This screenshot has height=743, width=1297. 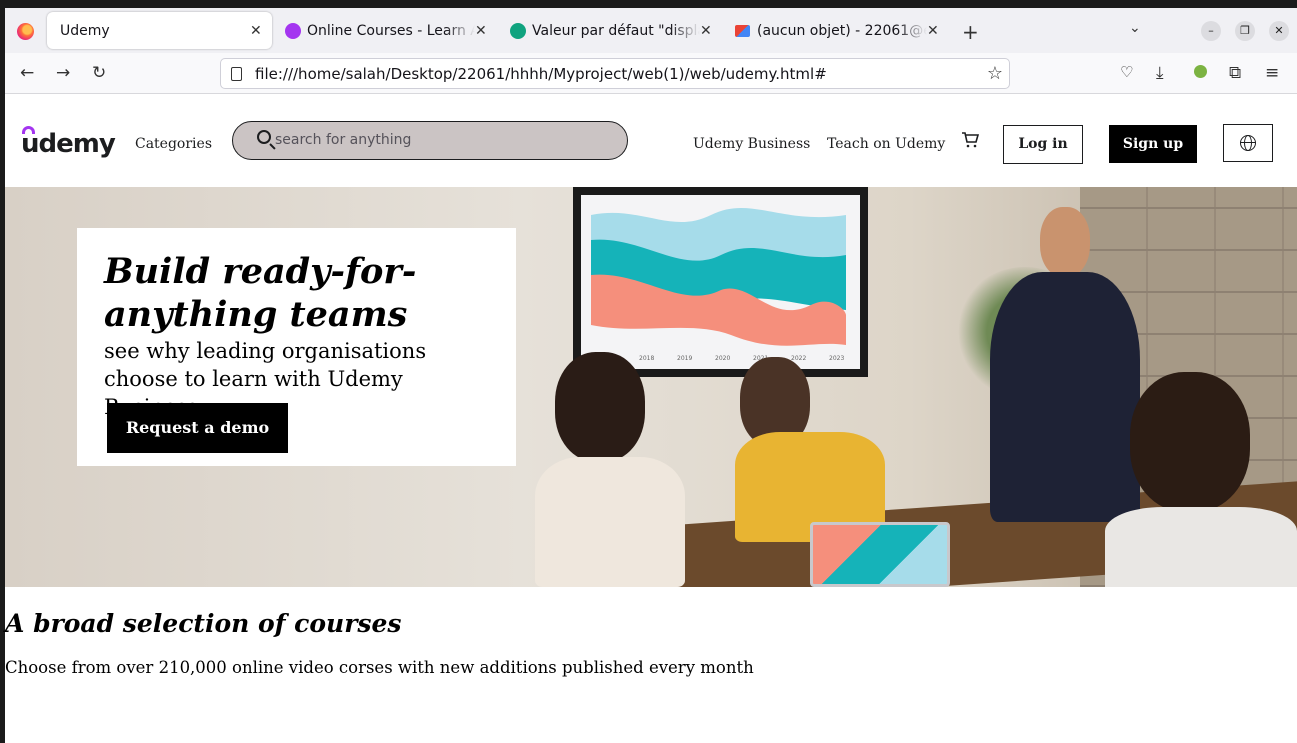 What do you see at coordinates (1190, 442) in the screenshot?
I see `person-foreground-hair` at bounding box center [1190, 442].